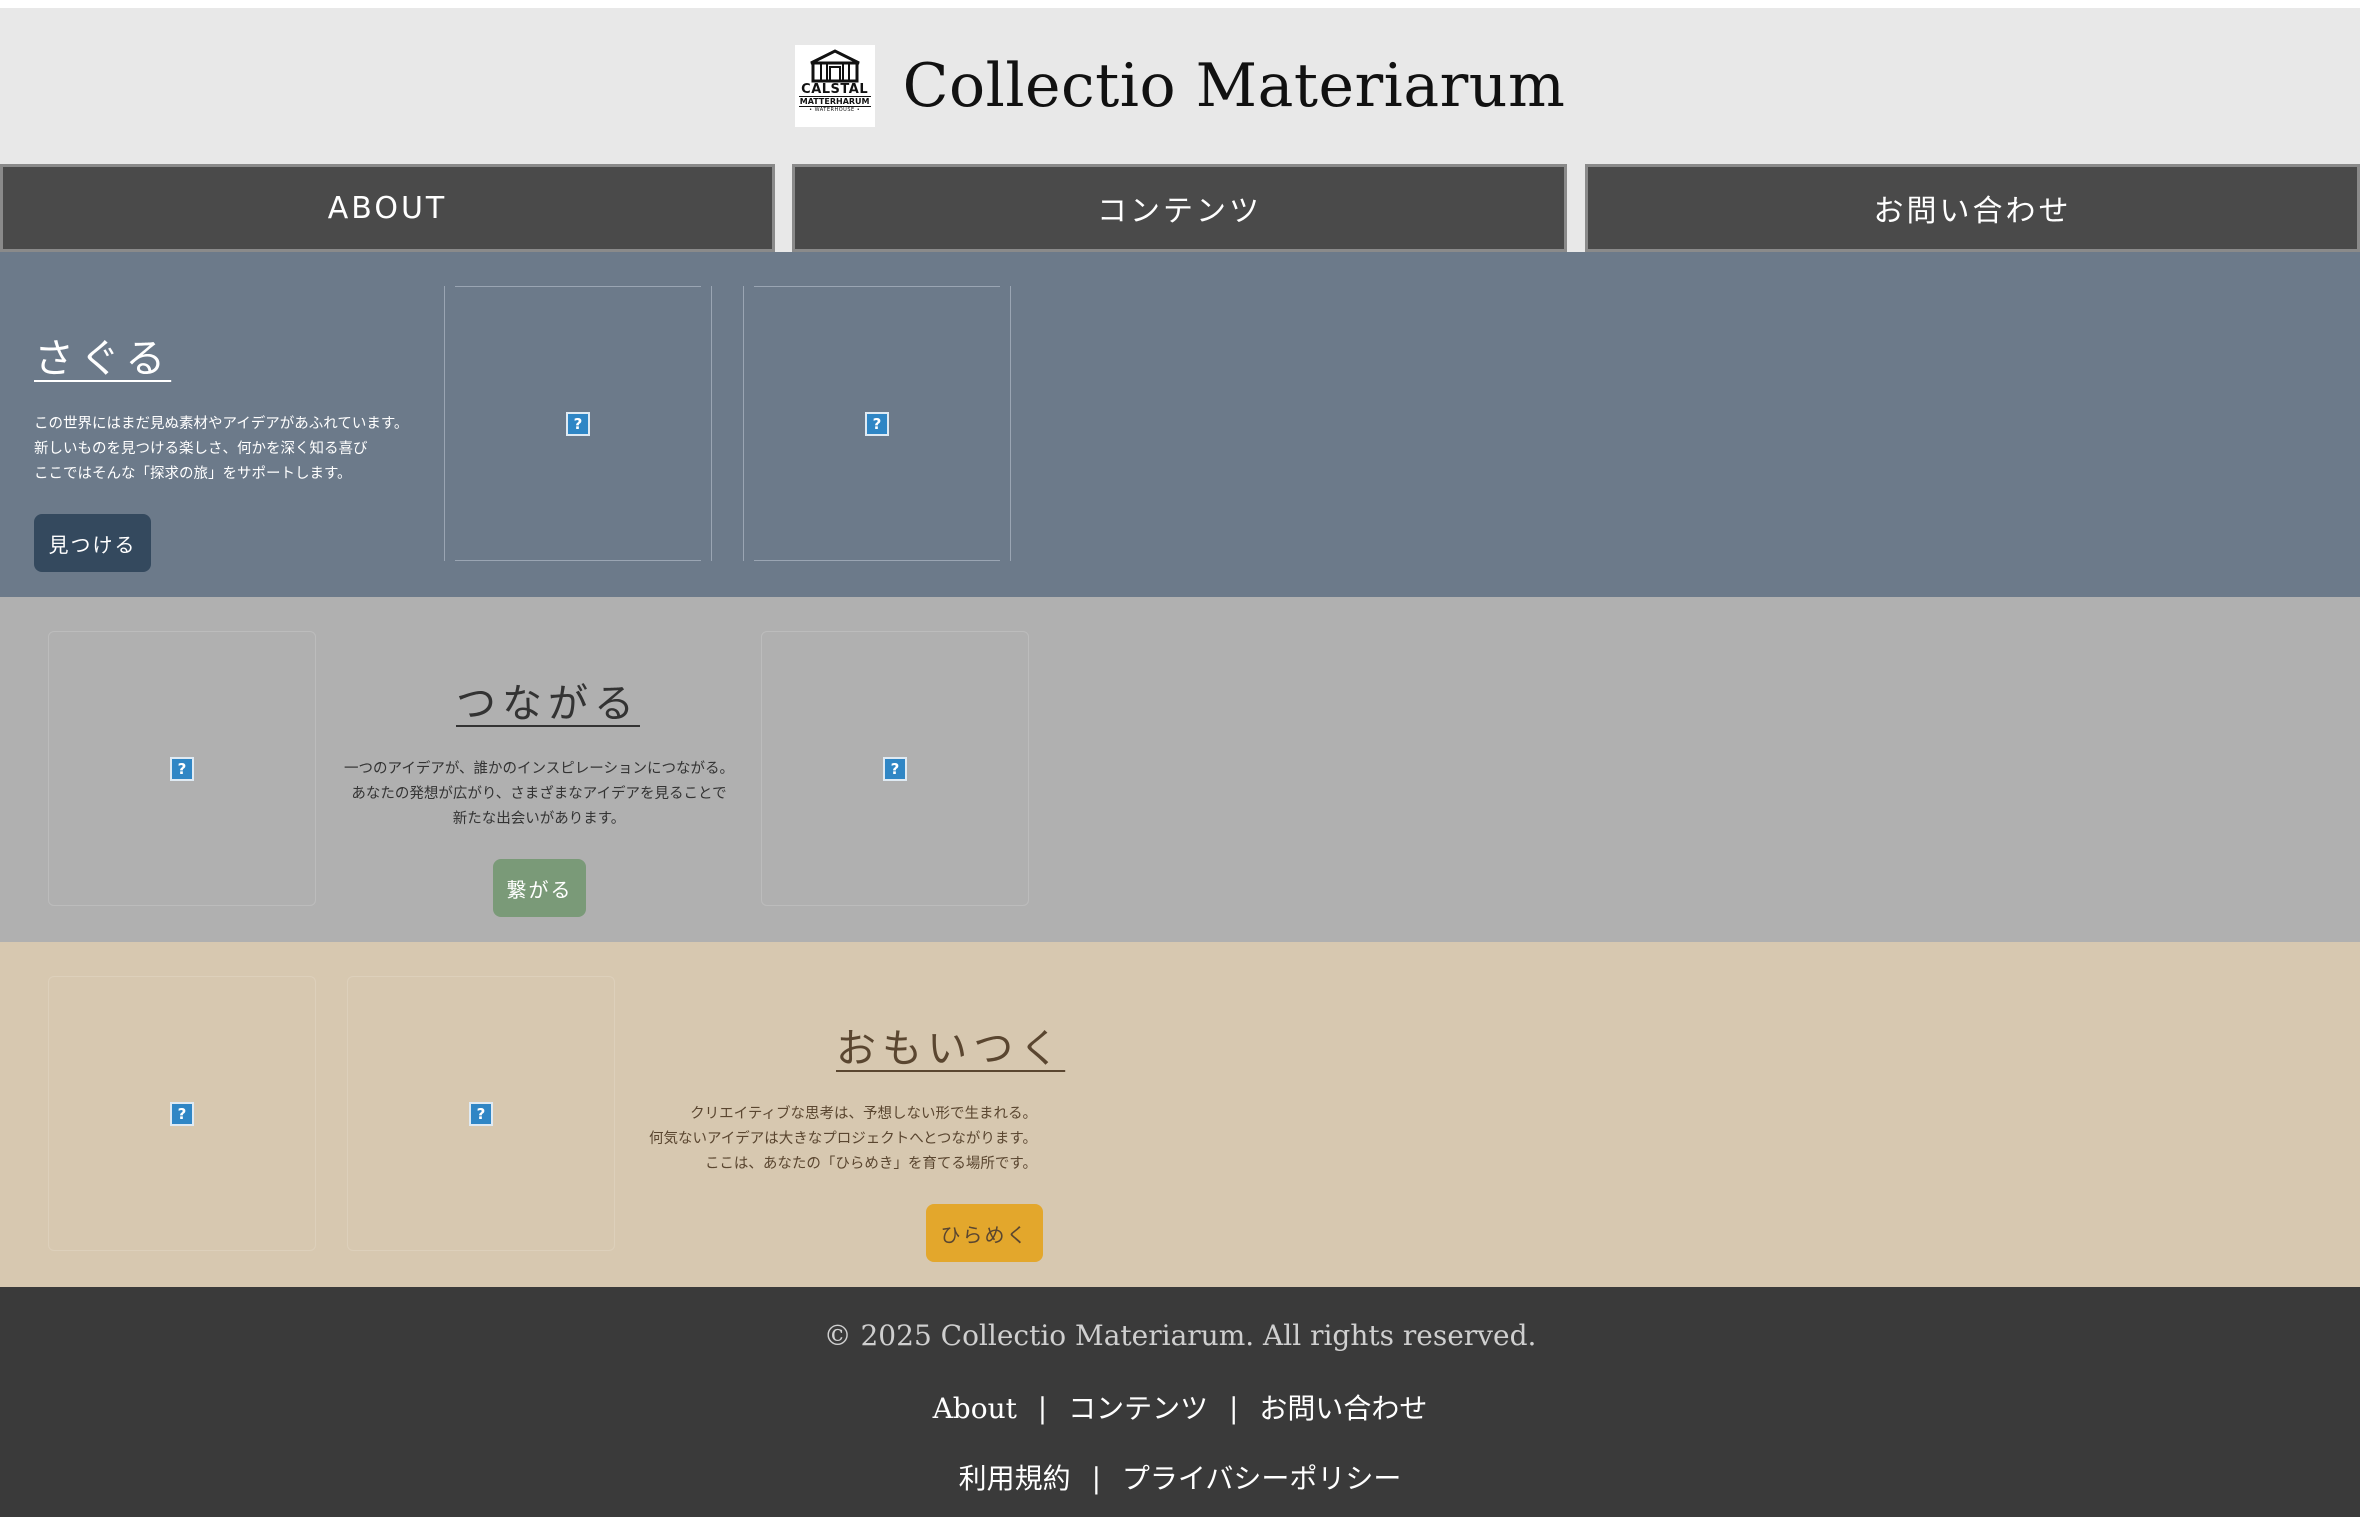  What do you see at coordinates (975, 1408) in the screenshot?
I see `footer-link-about: About` at bounding box center [975, 1408].